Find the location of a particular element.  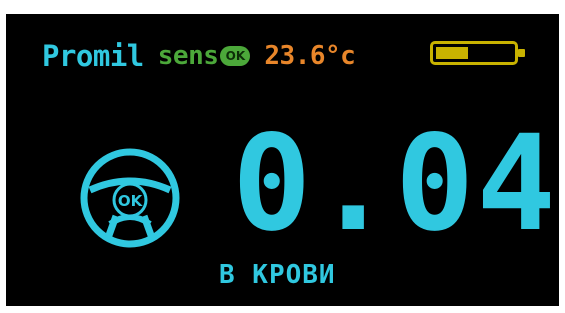

temperature-readout: 23.6°c is located at coordinates (310, 56).